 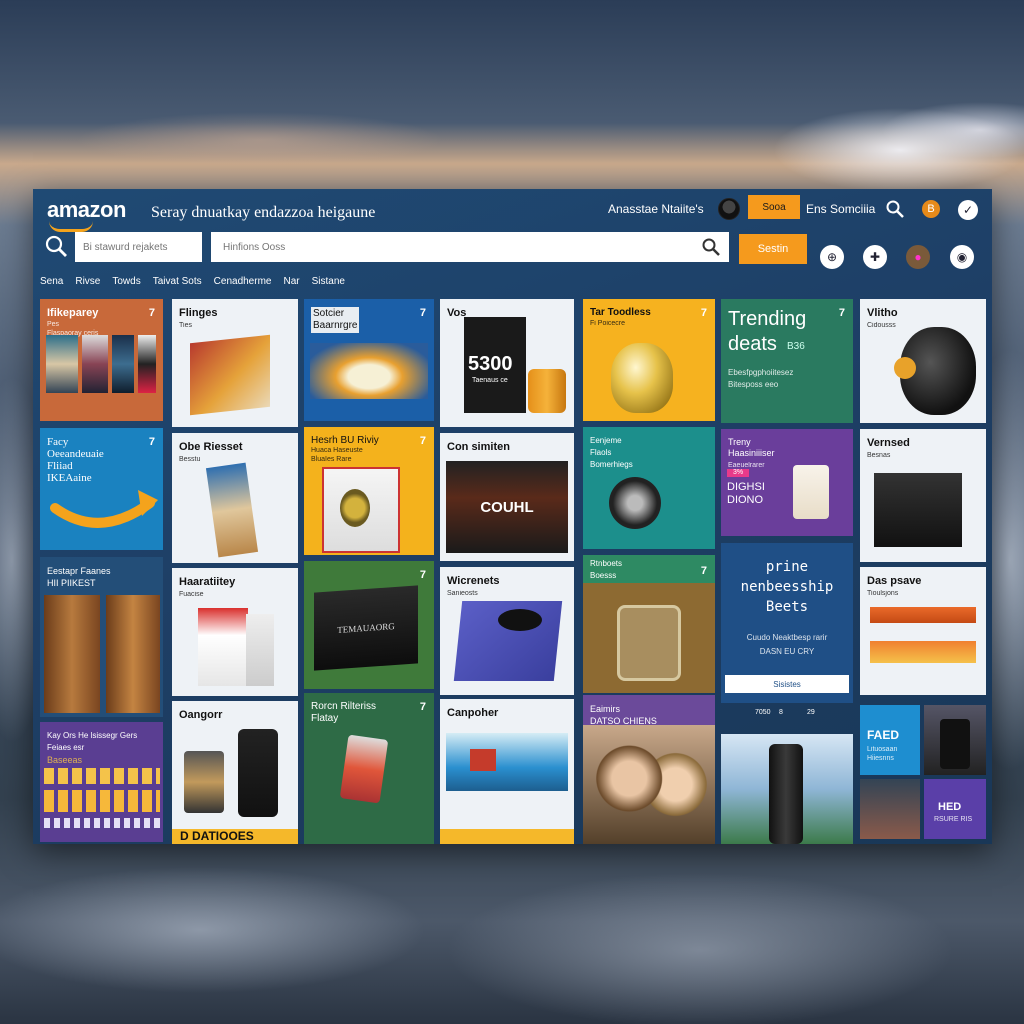 I want to click on product-tile: Tar Toodless Fi Poicecre 7, so click(x=649, y=360).